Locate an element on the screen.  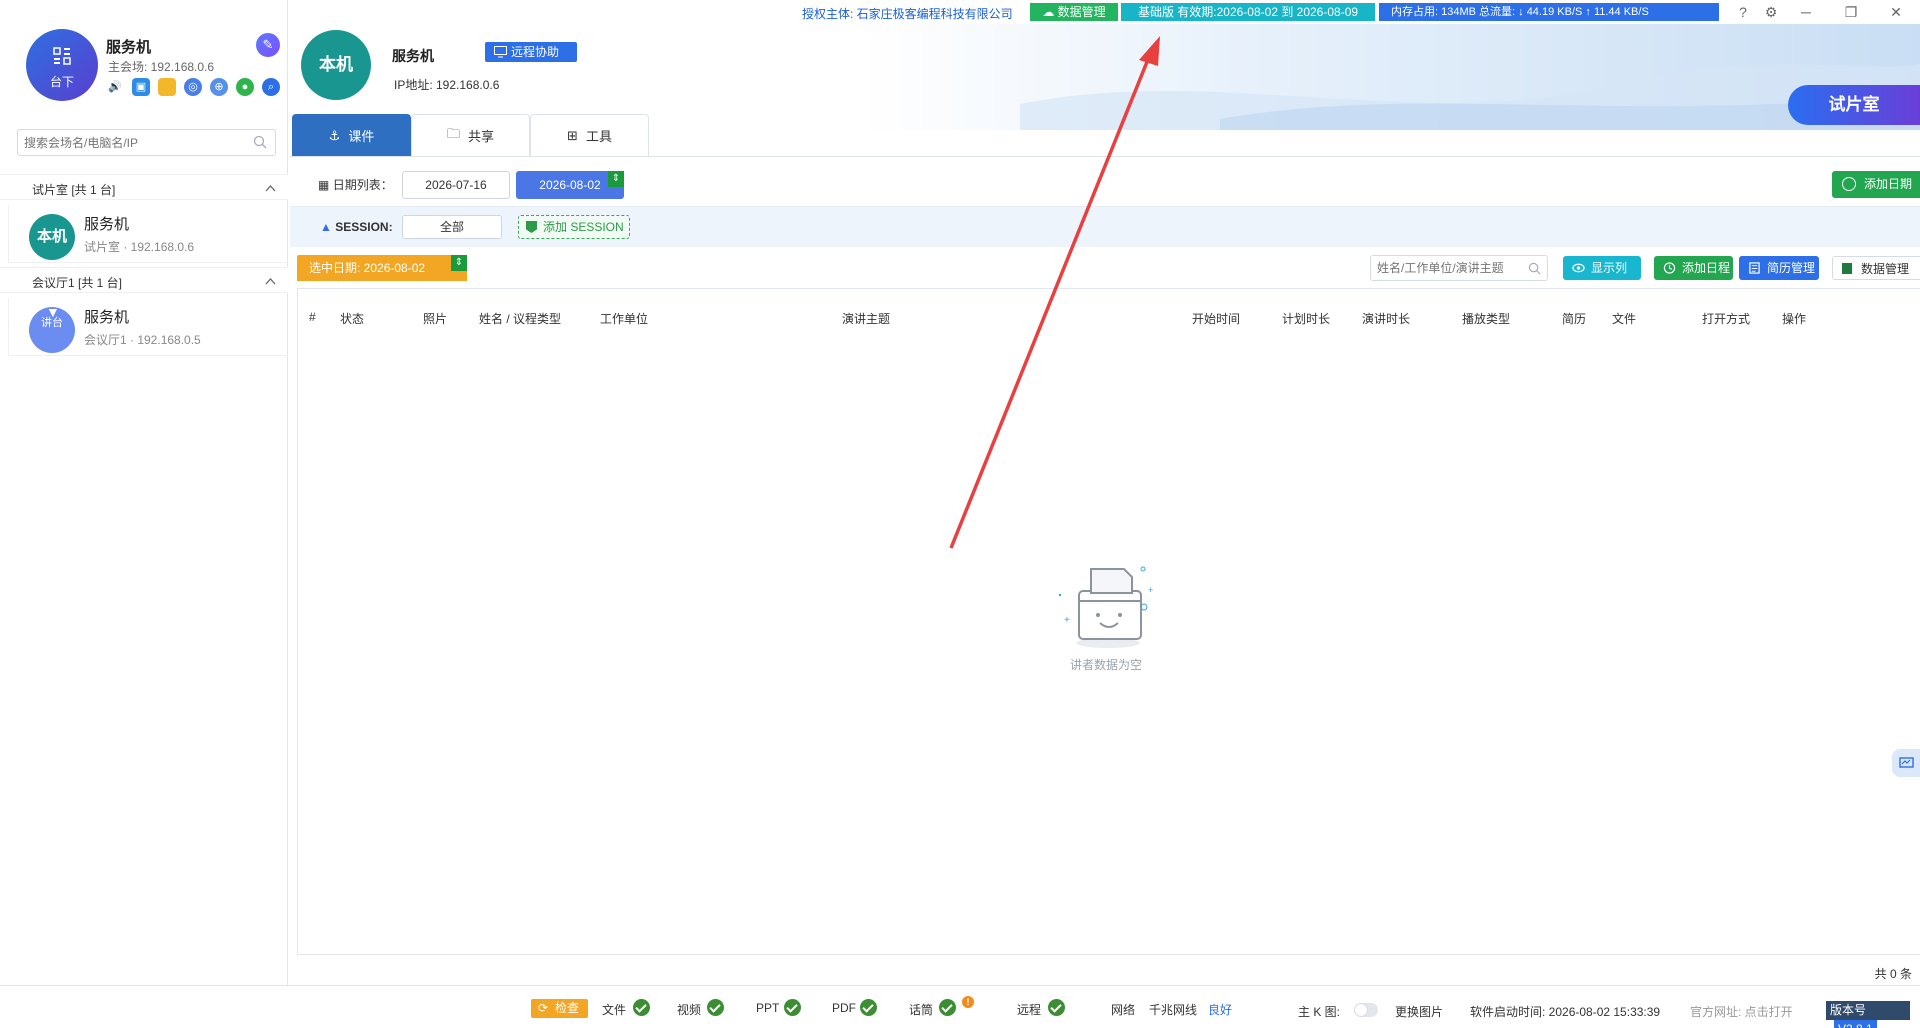
floating-panel-icon is located at coordinates (1906, 763).